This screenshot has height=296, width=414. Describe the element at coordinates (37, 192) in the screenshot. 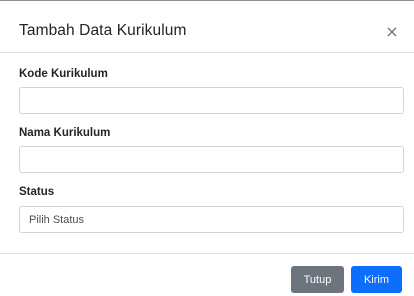

I see `status-label: Status` at that location.